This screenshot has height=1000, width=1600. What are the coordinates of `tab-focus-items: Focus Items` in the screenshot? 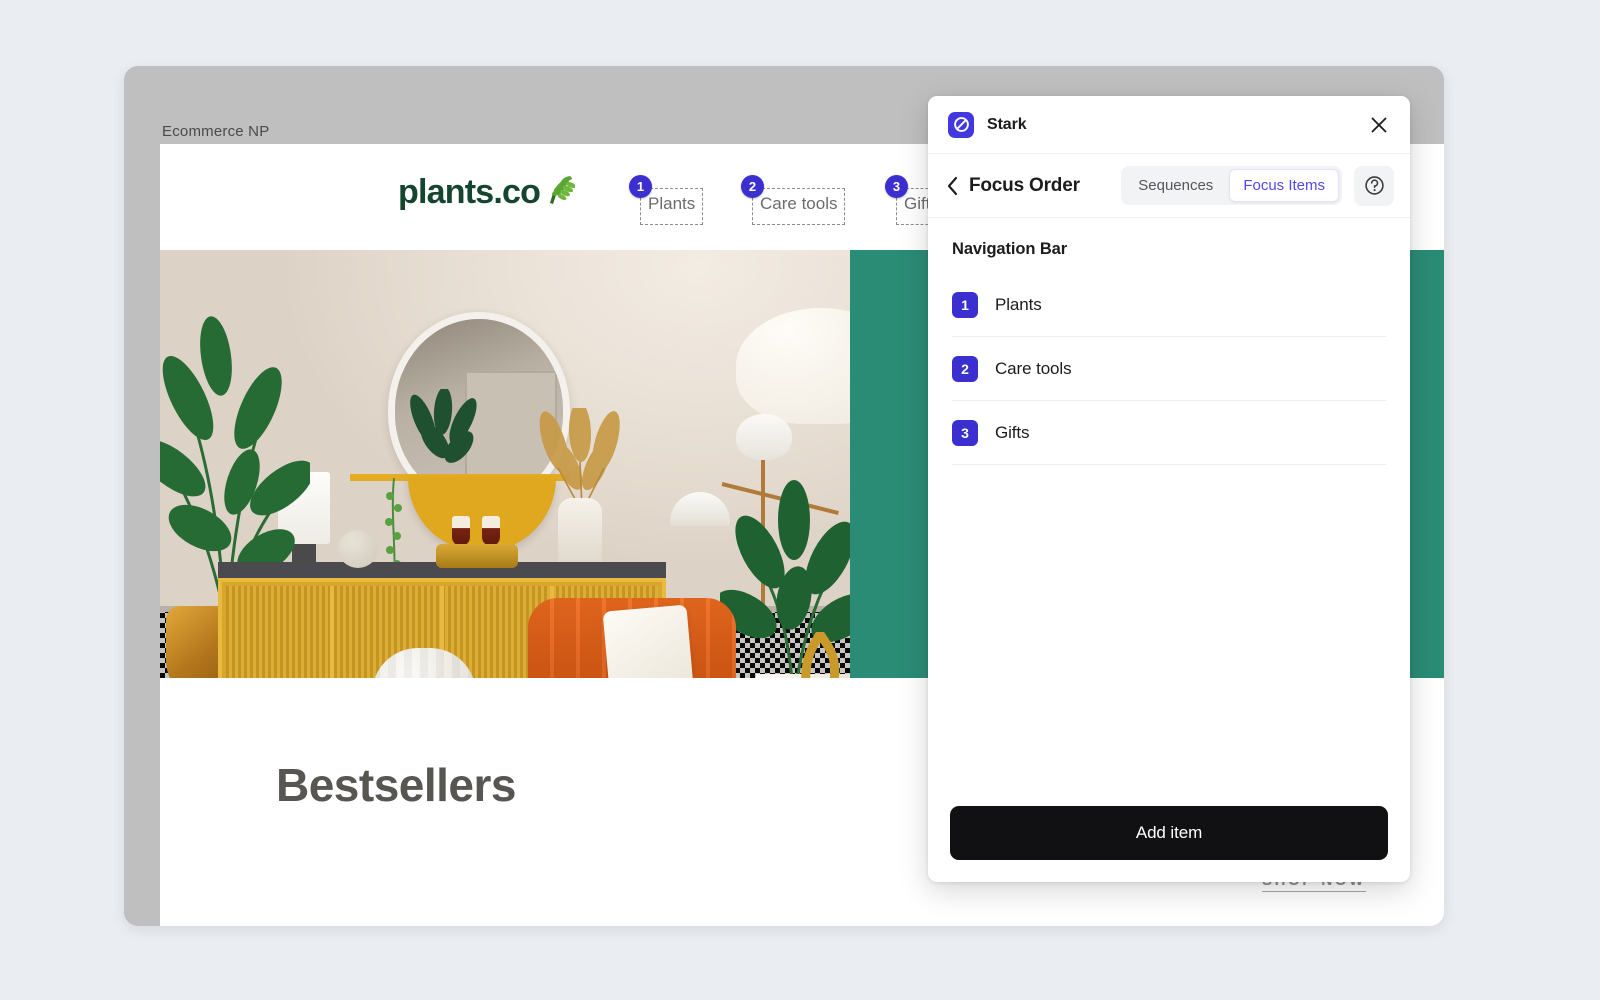 It's located at (1284, 185).